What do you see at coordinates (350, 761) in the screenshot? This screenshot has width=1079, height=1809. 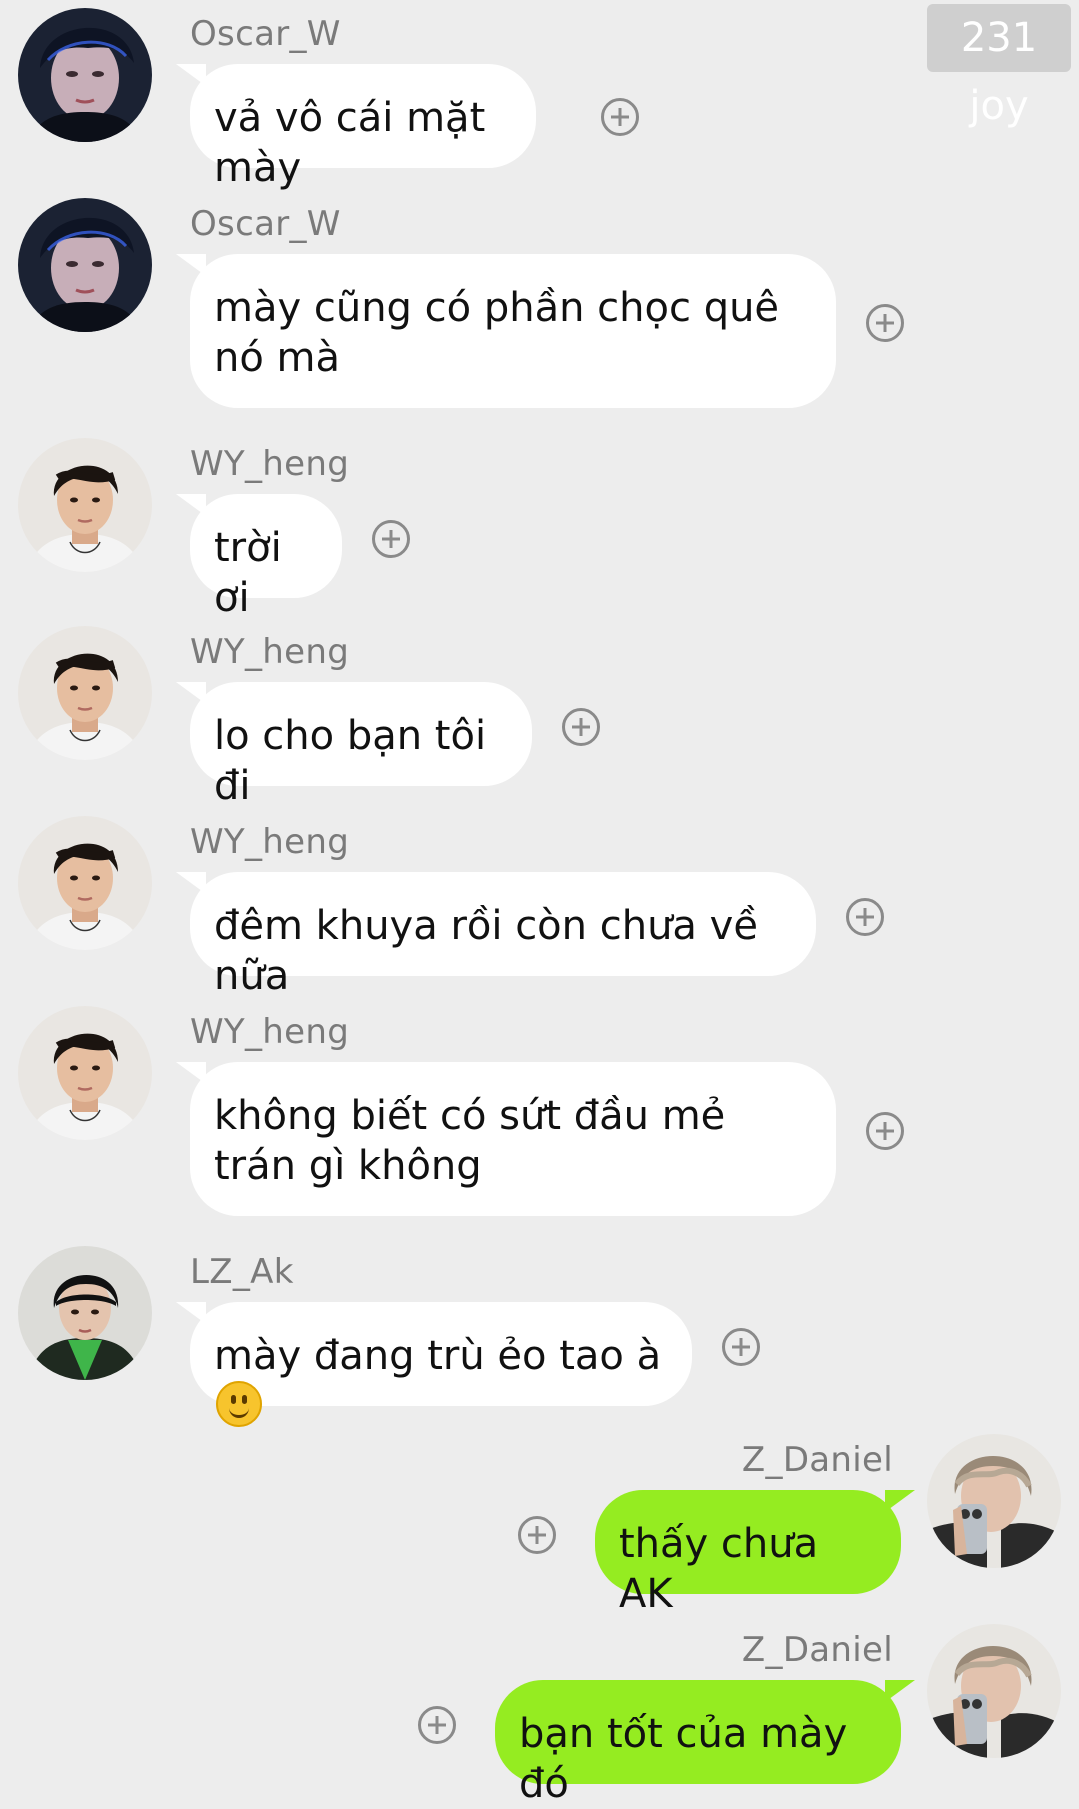 I see `message-text: lo cho bạn tôi đi` at bounding box center [350, 761].